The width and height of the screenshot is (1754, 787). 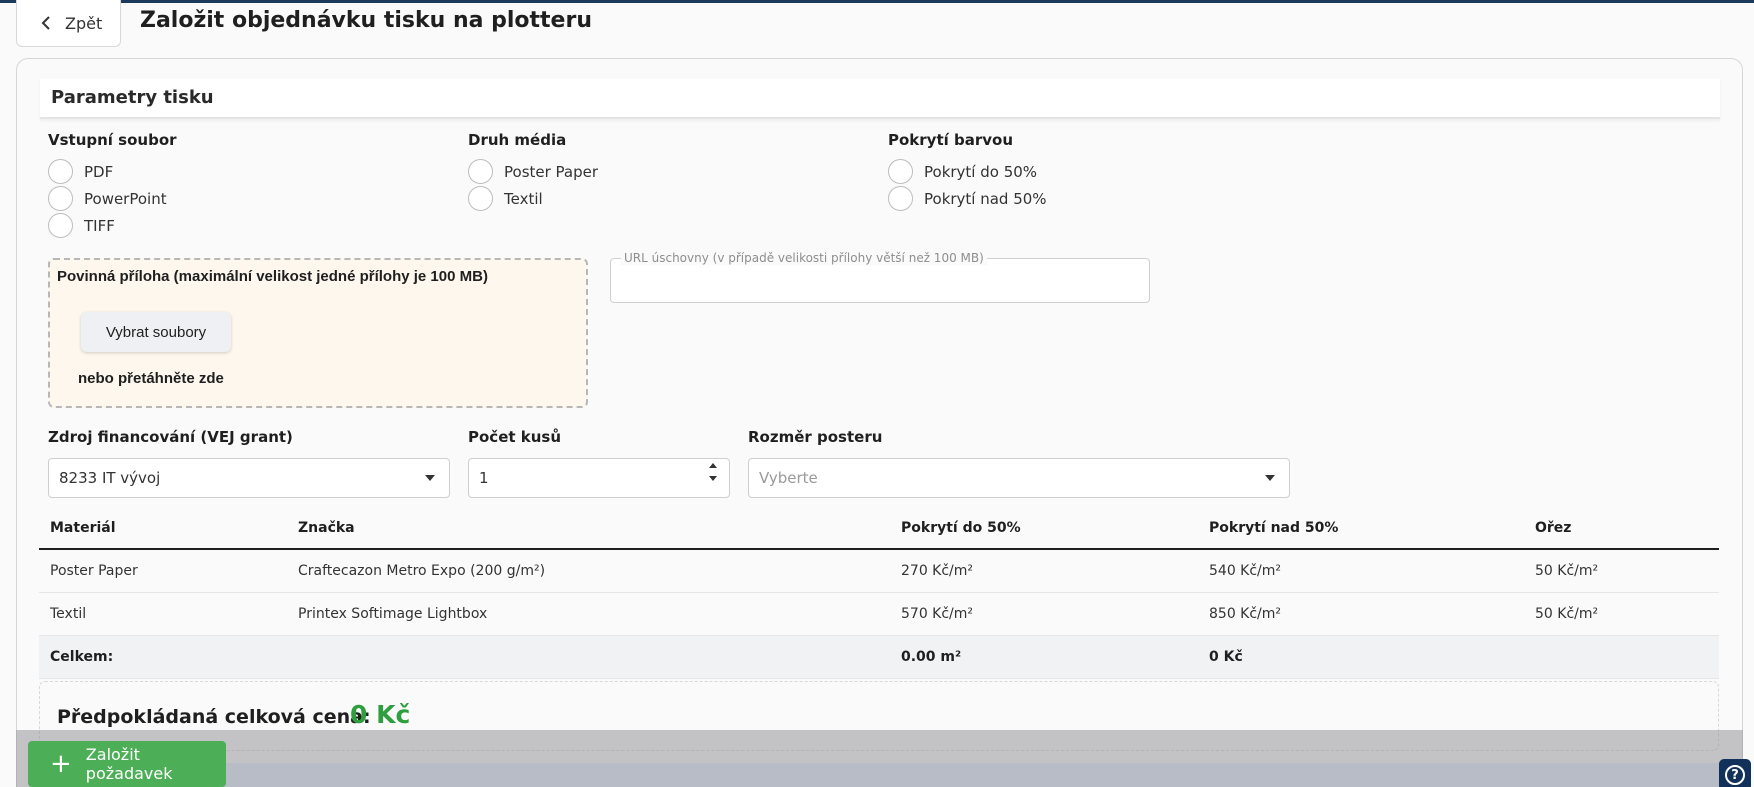 I want to click on back-button-label: Zpět, so click(x=84, y=23).